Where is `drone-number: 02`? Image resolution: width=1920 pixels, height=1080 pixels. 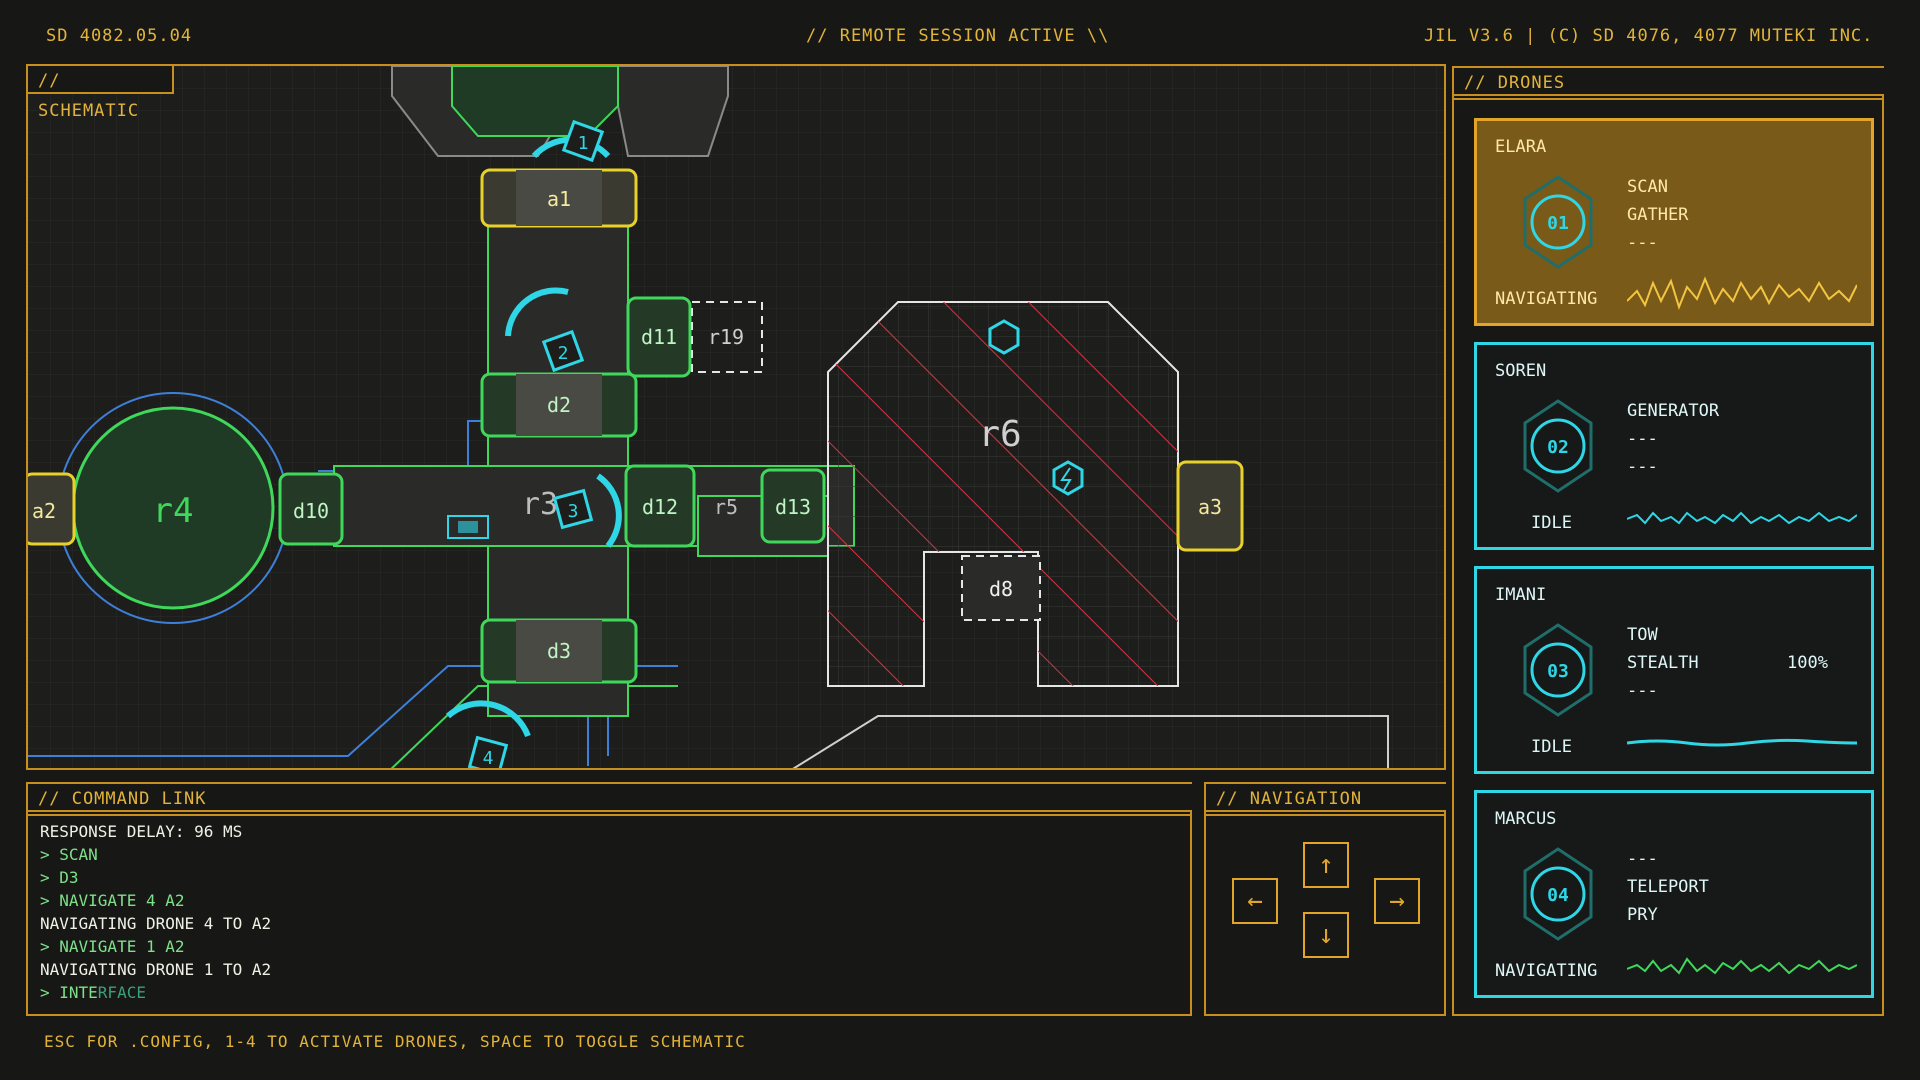 drone-number: 02 is located at coordinates (1558, 447).